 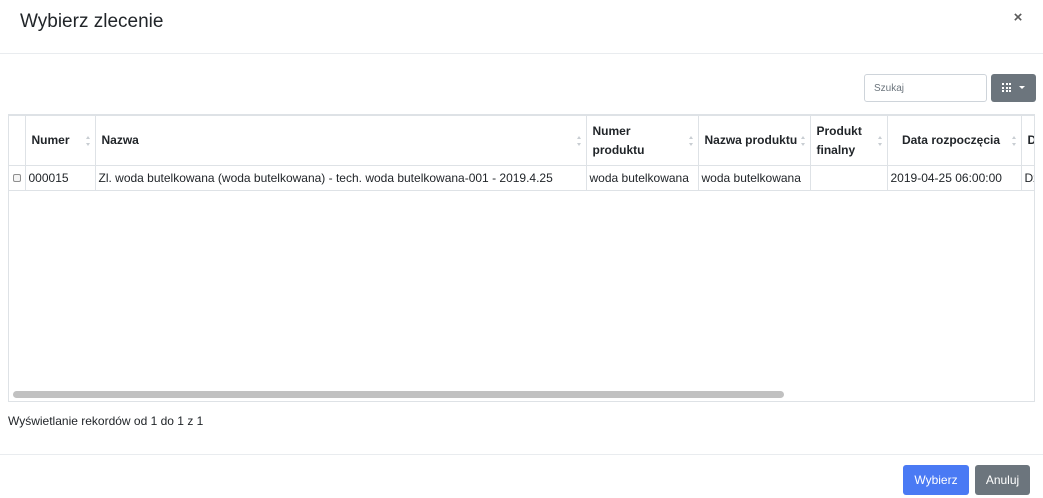 What do you see at coordinates (60, 178) in the screenshot?
I see `cell-numer: 000015` at bounding box center [60, 178].